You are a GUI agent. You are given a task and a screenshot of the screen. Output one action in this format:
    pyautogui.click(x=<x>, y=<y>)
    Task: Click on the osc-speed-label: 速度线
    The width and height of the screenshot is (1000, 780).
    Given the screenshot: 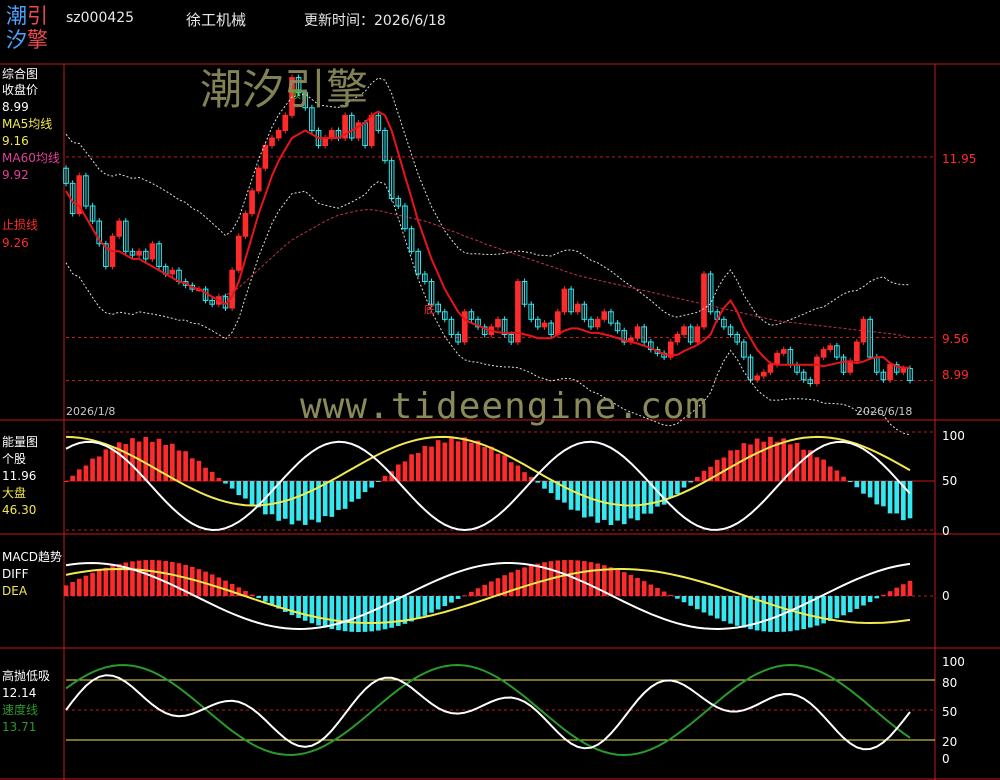 What is the action you would take?
    pyautogui.click(x=20, y=710)
    